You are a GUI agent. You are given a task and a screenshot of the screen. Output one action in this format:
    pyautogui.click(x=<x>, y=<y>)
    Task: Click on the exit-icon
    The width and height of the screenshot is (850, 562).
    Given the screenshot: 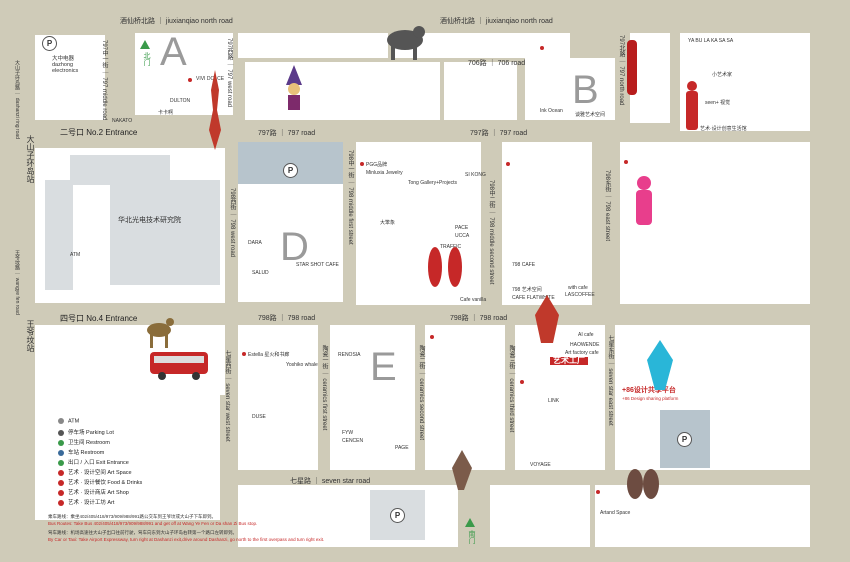 What is the action you would take?
    pyautogui.click(x=61, y=462)
    